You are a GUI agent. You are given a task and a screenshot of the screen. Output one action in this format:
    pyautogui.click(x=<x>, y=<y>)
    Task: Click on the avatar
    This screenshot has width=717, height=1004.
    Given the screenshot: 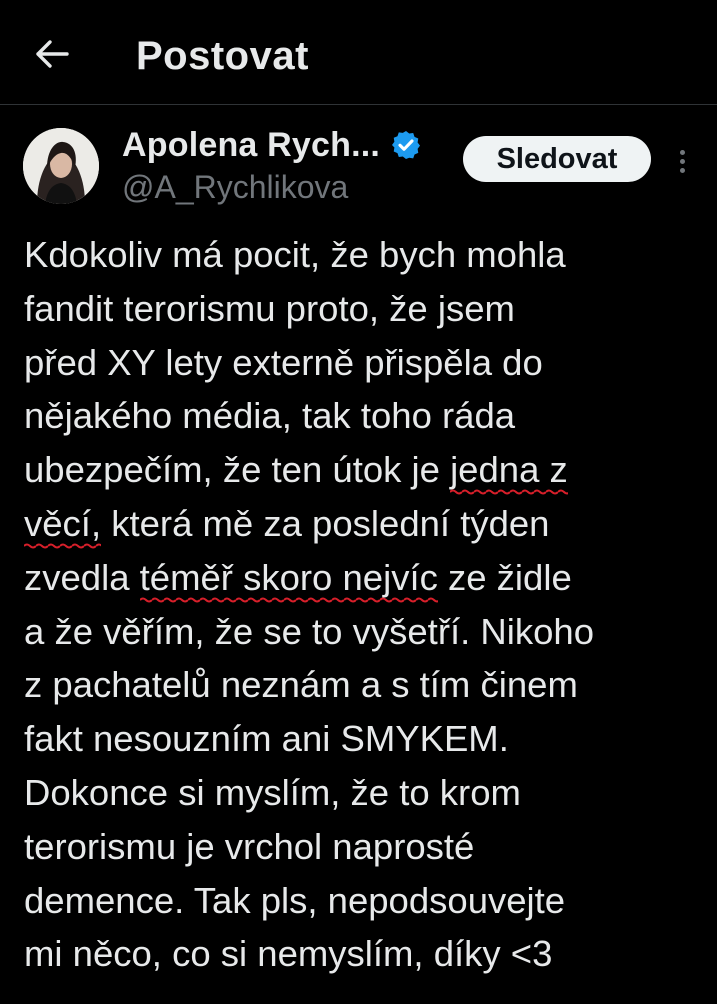 What is the action you would take?
    pyautogui.click(x=61, y=166)
    